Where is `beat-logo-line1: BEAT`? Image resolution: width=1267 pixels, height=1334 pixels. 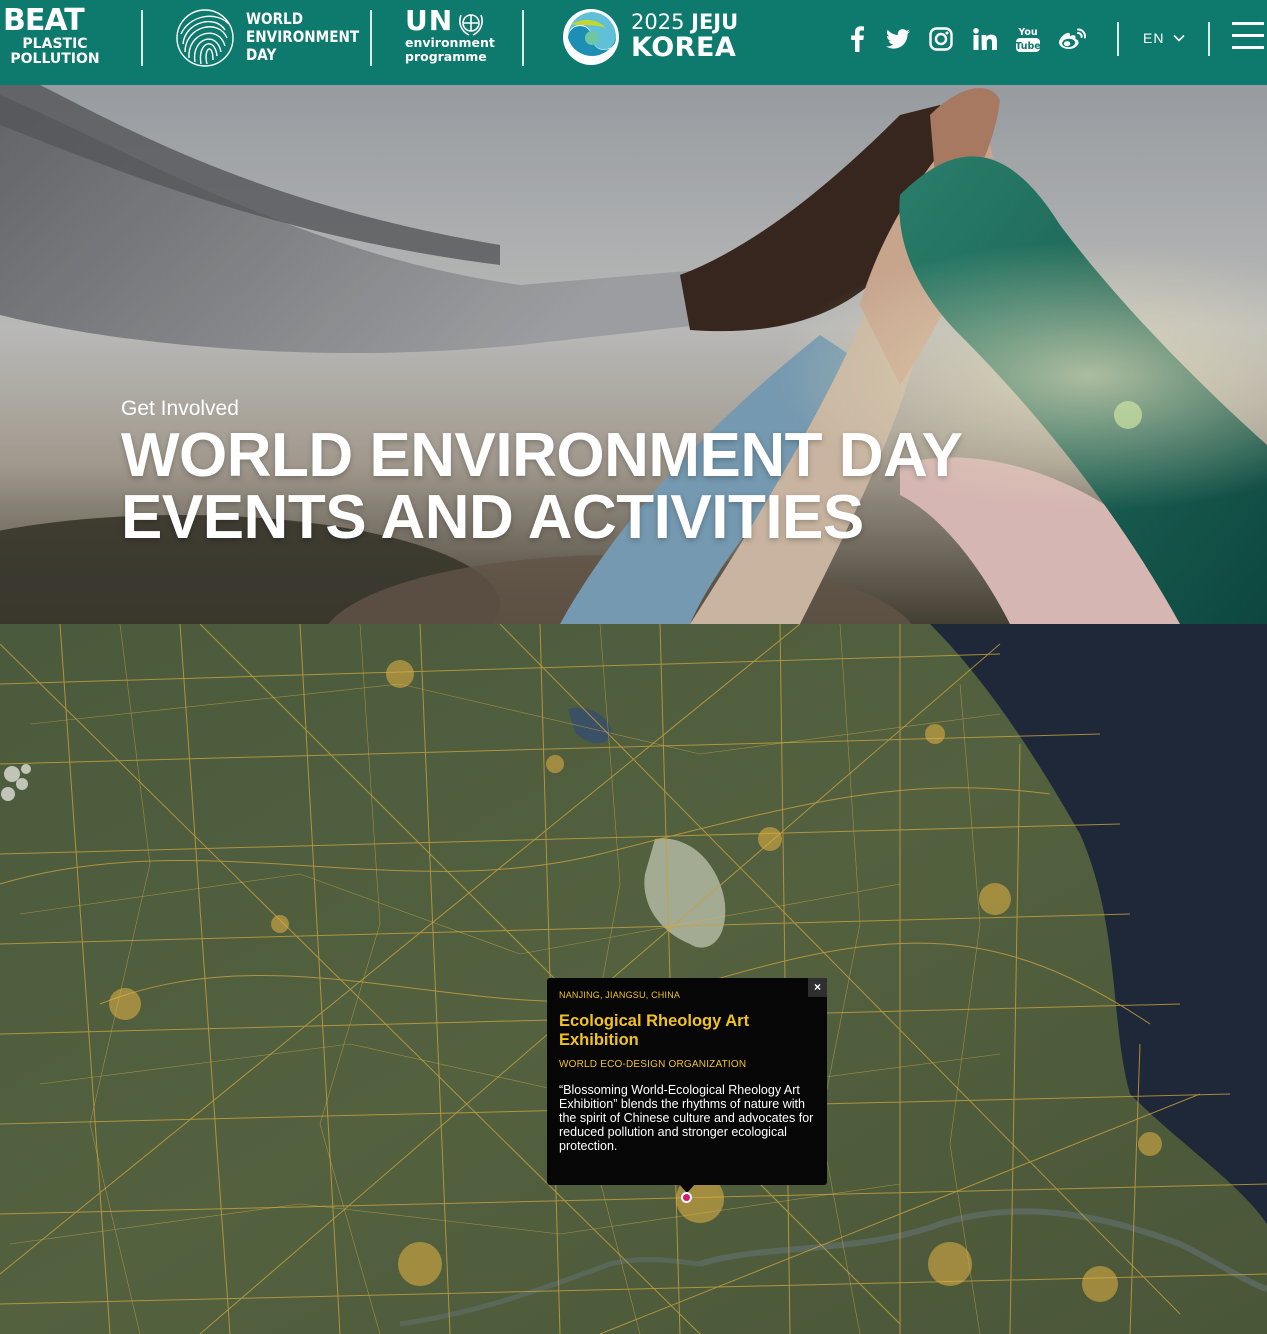
beat-logo-line1: BEAT is located at coordinates (44, 20).